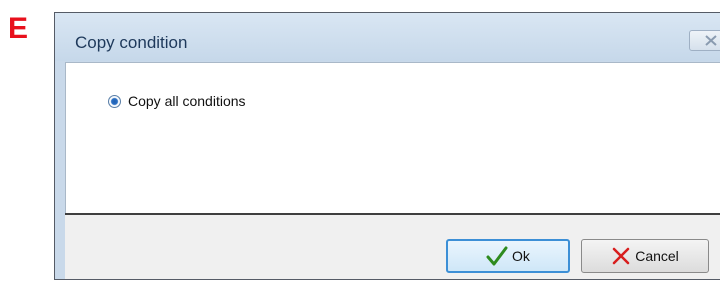 The image size is (720, 293). I want to click on cancel-label: Cancel, so click(657, 256).